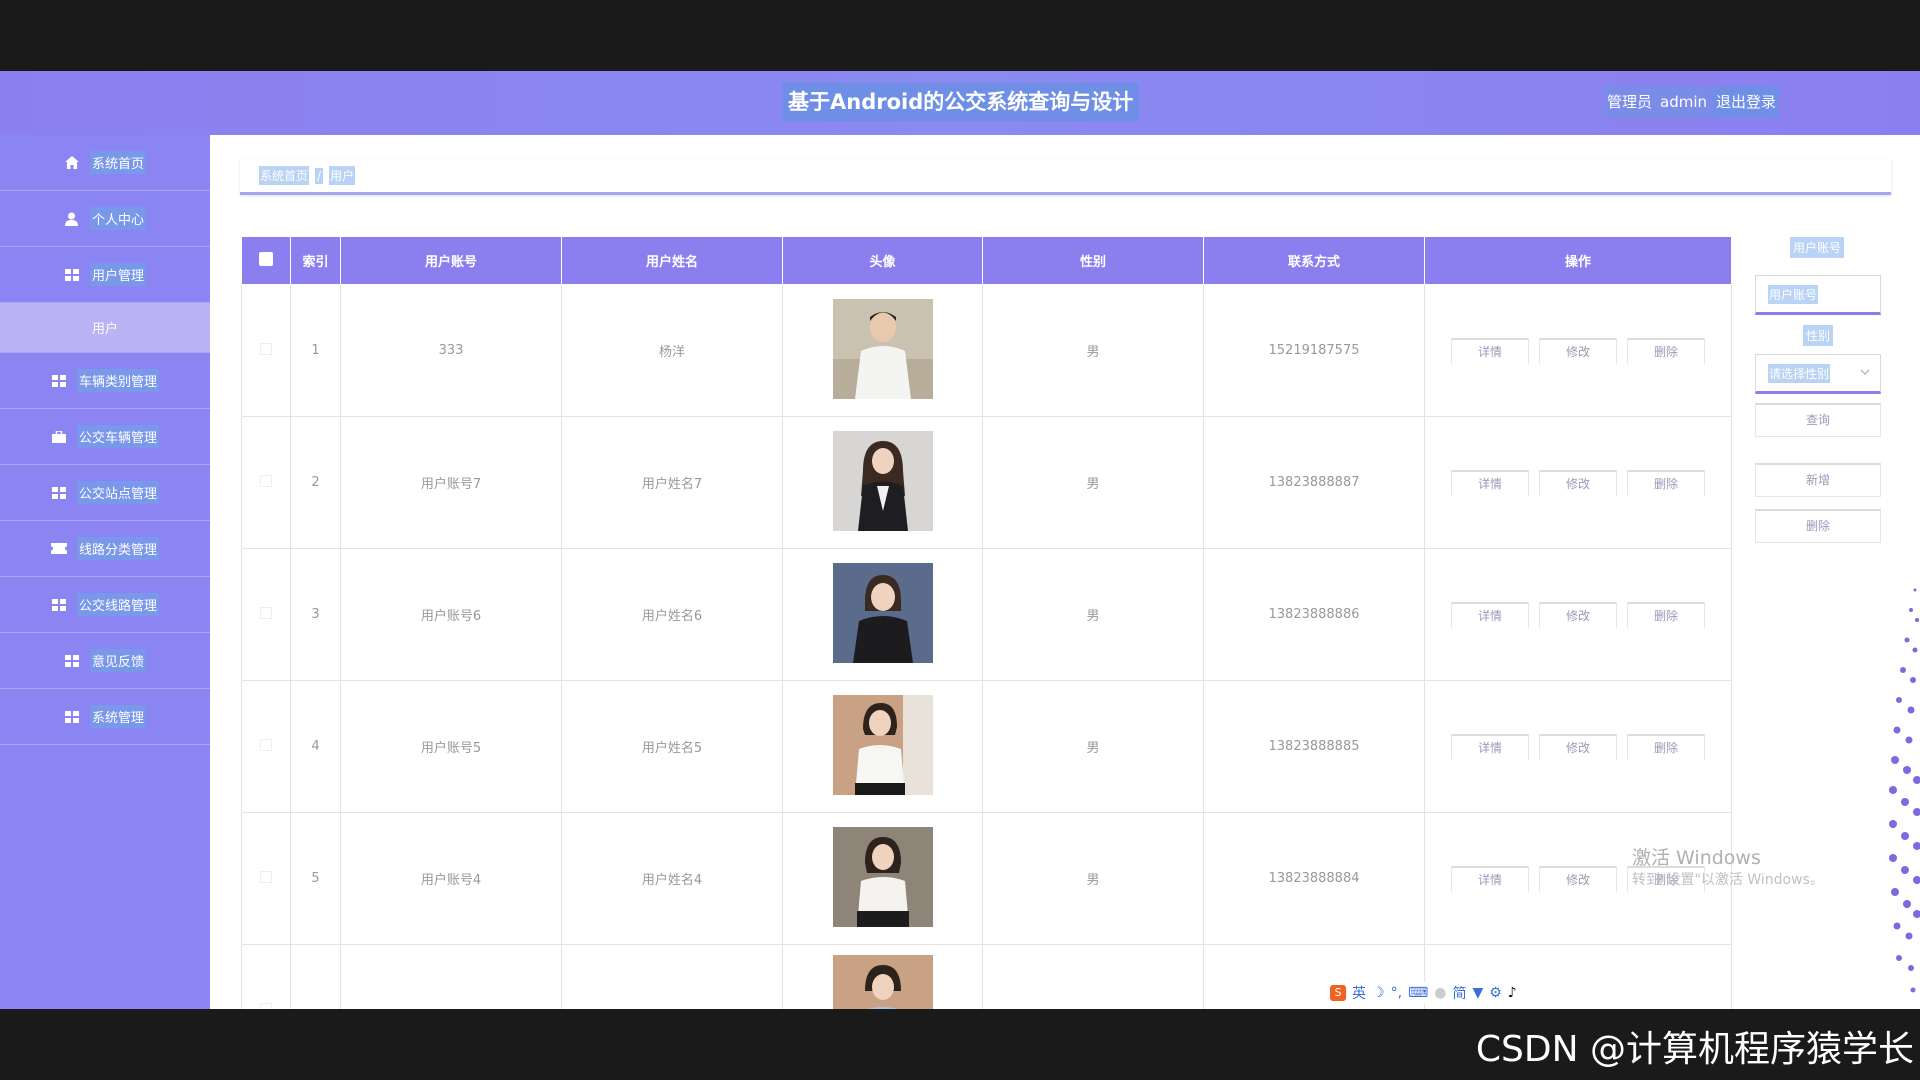 The height and width of the screenshot is (1080, 1920). Describe the element at coordinates (1314, 746) in the screenshot. I see `cell-phone: 13823888885` at that location.